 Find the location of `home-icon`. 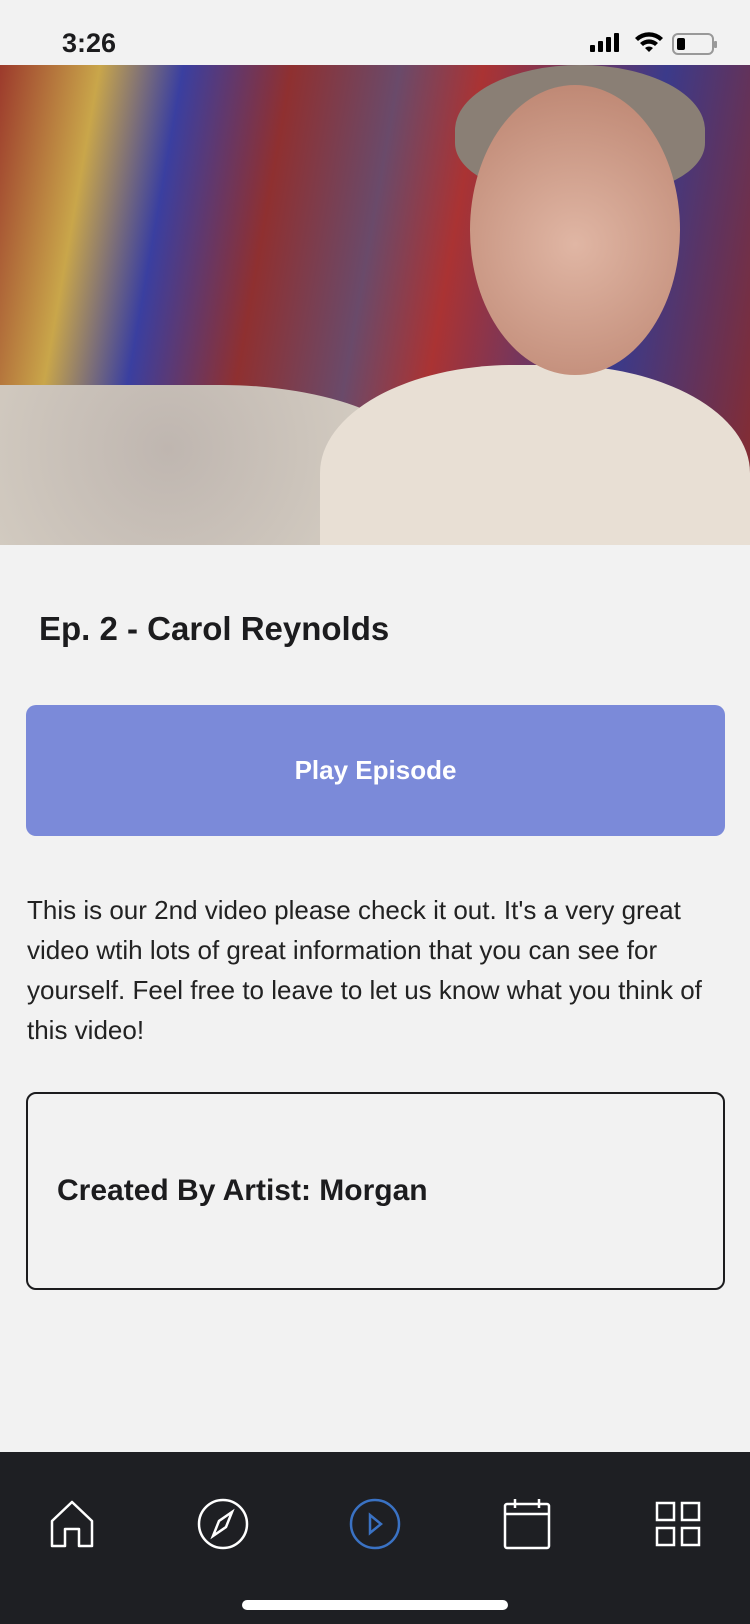

home-icon is located at coordinates (72, 1524).